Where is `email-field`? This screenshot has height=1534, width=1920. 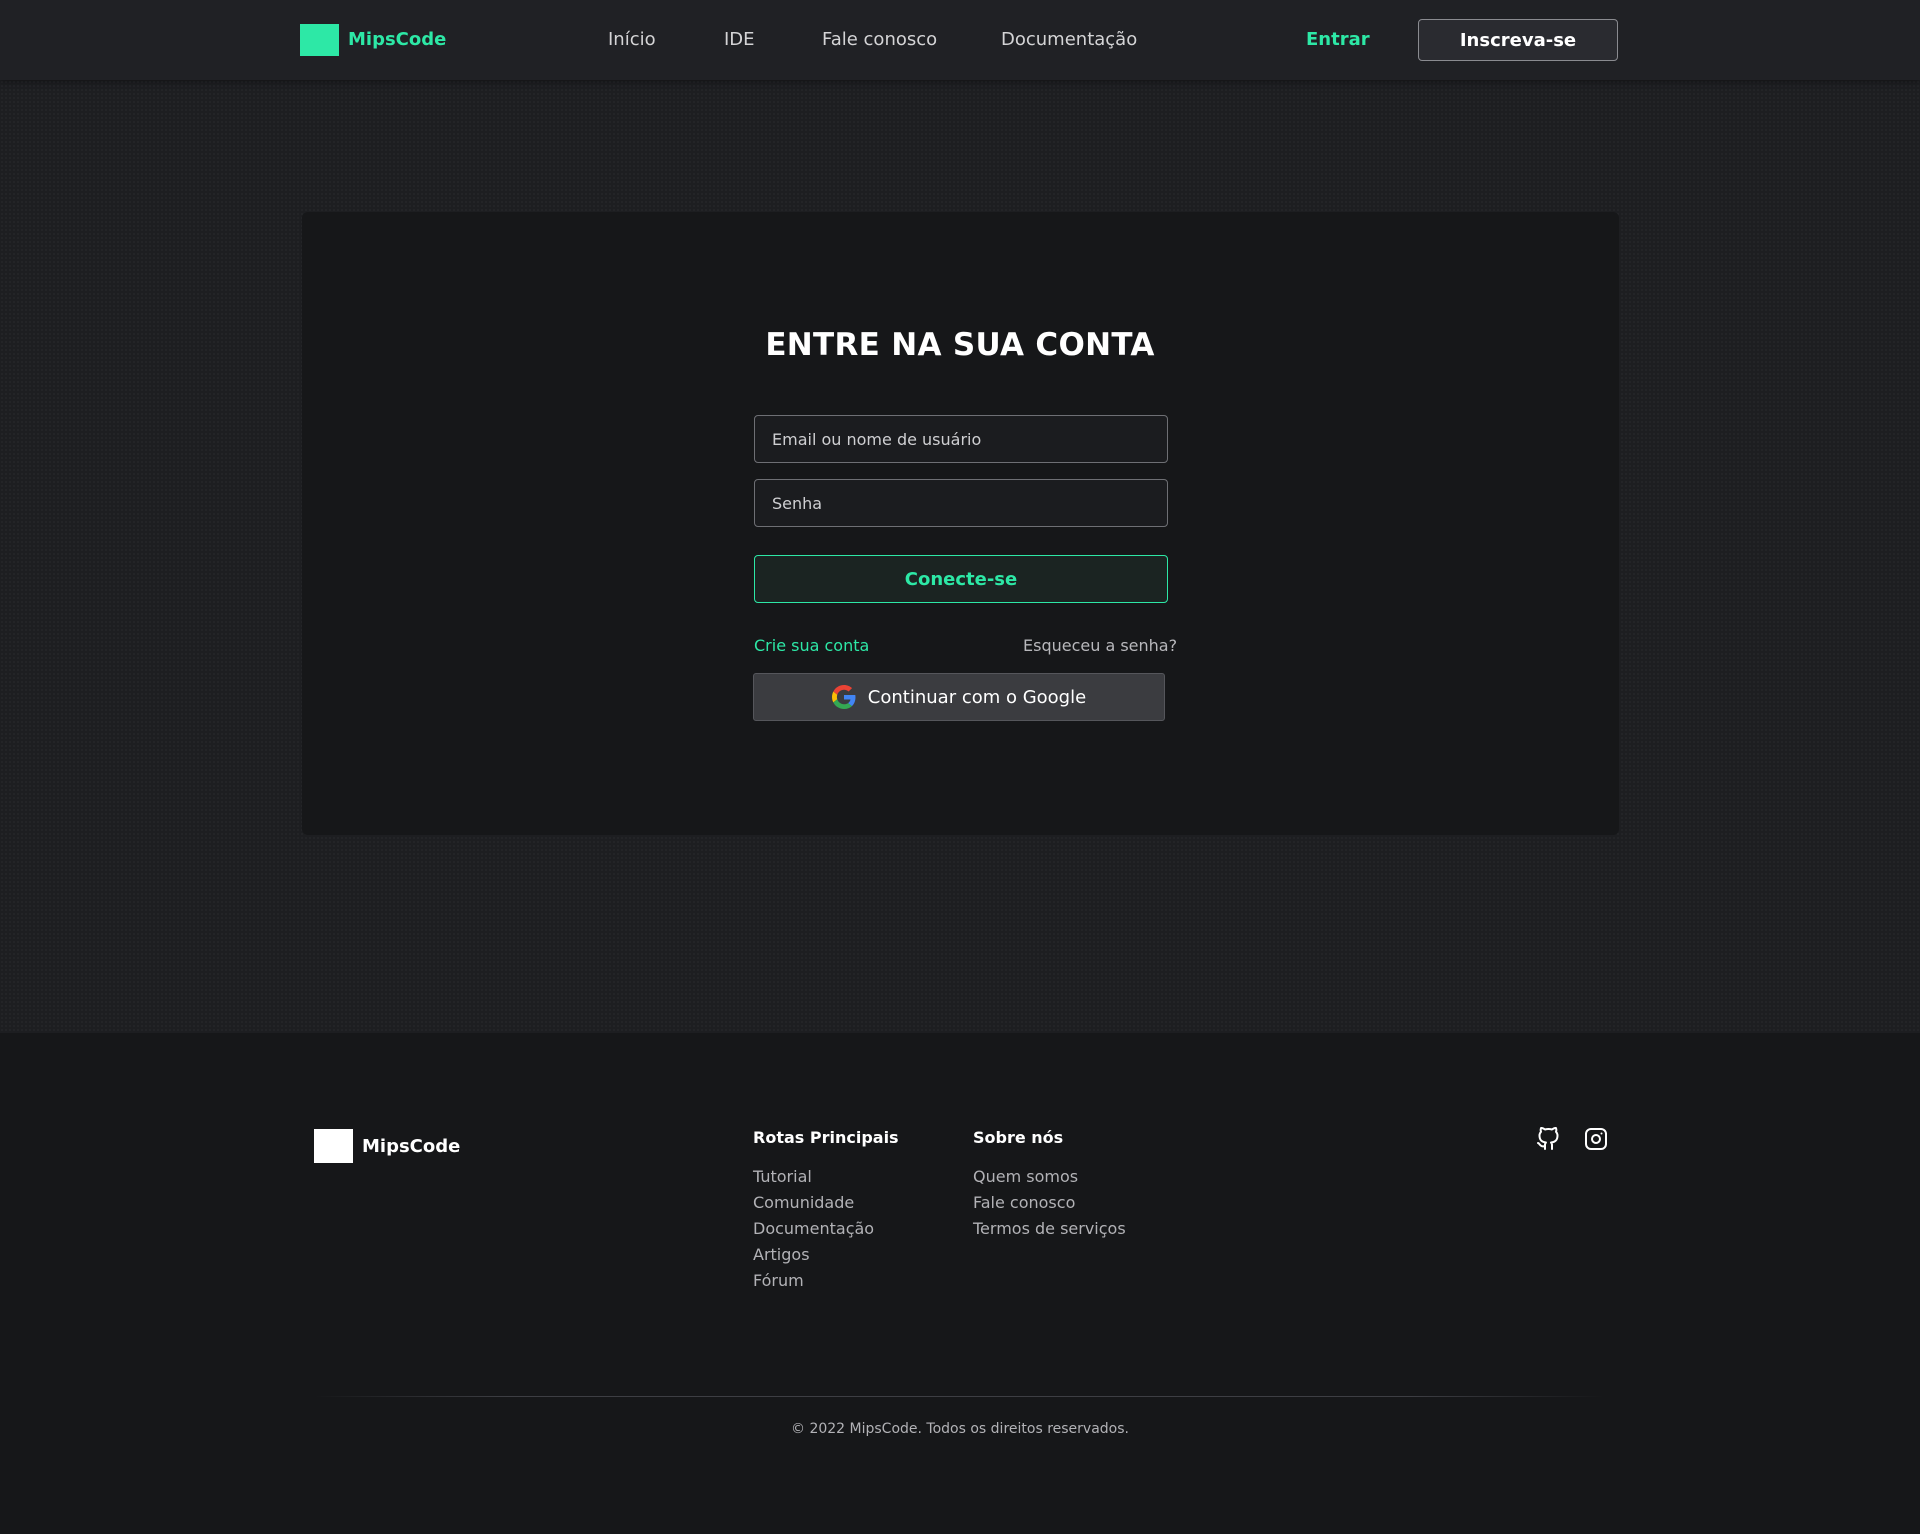 email-field is located at coordinates (961, 439).